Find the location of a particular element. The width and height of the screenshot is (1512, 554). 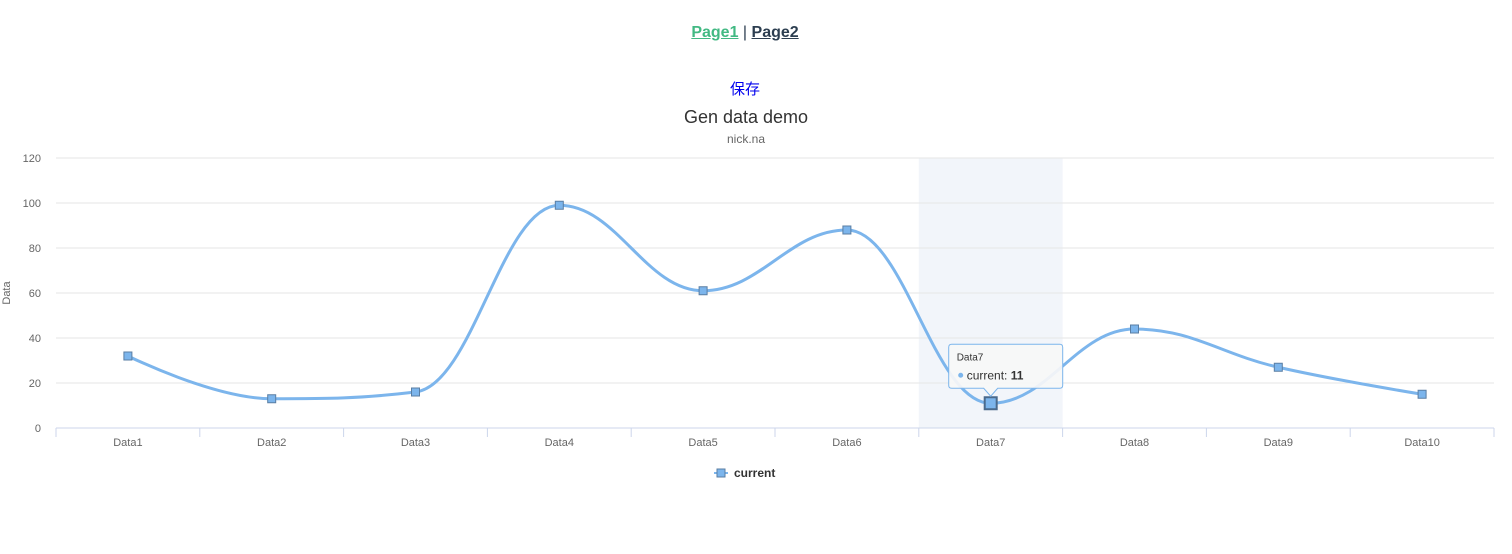

tooltip-series-dot-icon is located at coordinates (961, 375).